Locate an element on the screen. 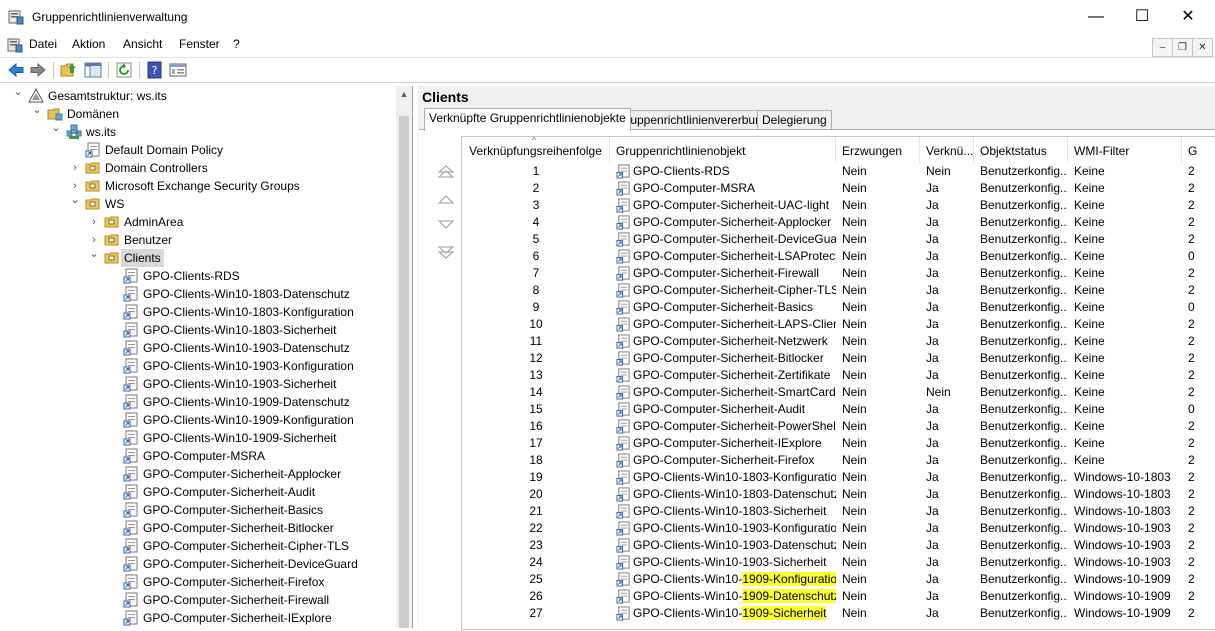 The image size is (1215, 631). tree-item: GPO-Clients-Win10-1909-Konfiguration is located at coordinates (197, 420).